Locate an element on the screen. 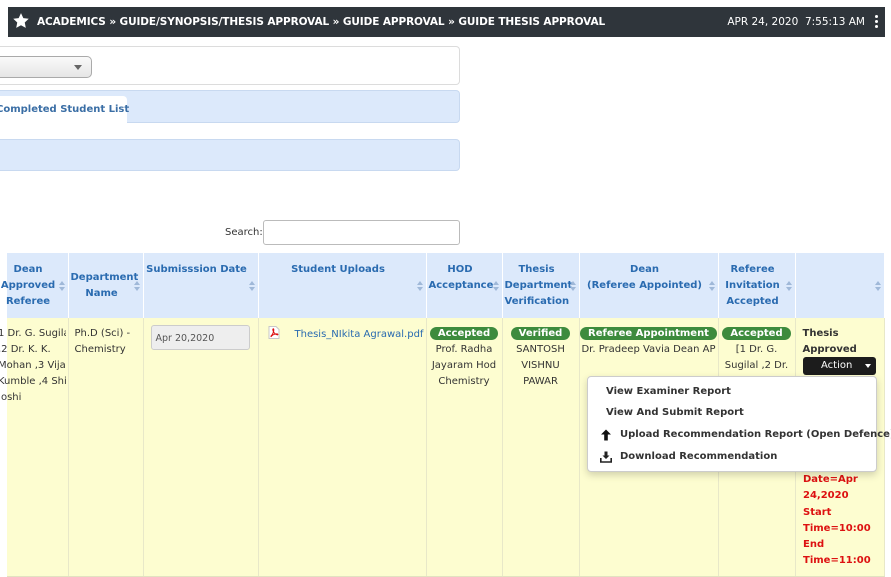  header-line: (Referee Appointed) is located at coordinates (644, 285).